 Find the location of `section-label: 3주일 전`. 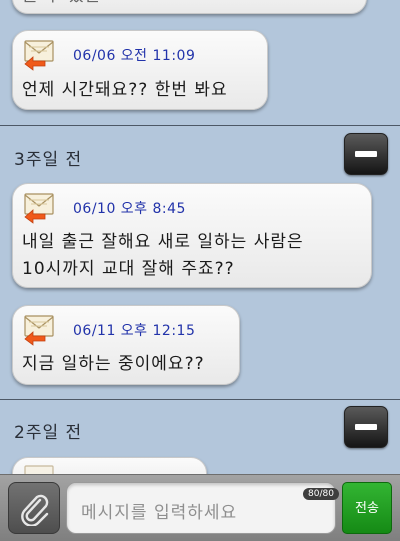

section-label: 3주일 전 is located at coordinates (48, 160).